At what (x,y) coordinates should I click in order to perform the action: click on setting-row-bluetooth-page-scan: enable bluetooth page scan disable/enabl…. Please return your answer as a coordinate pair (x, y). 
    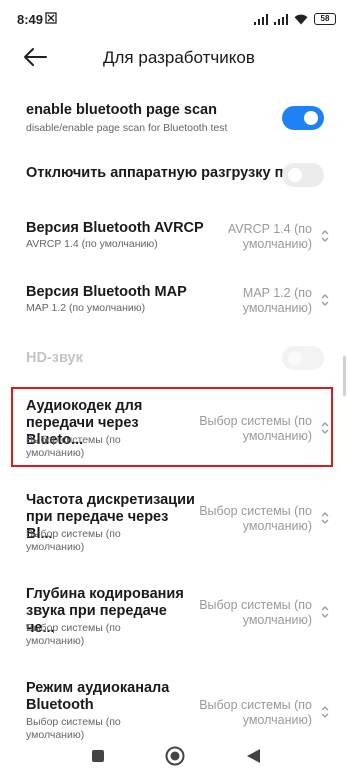
    Looking at the image, I should click on (175, 121).